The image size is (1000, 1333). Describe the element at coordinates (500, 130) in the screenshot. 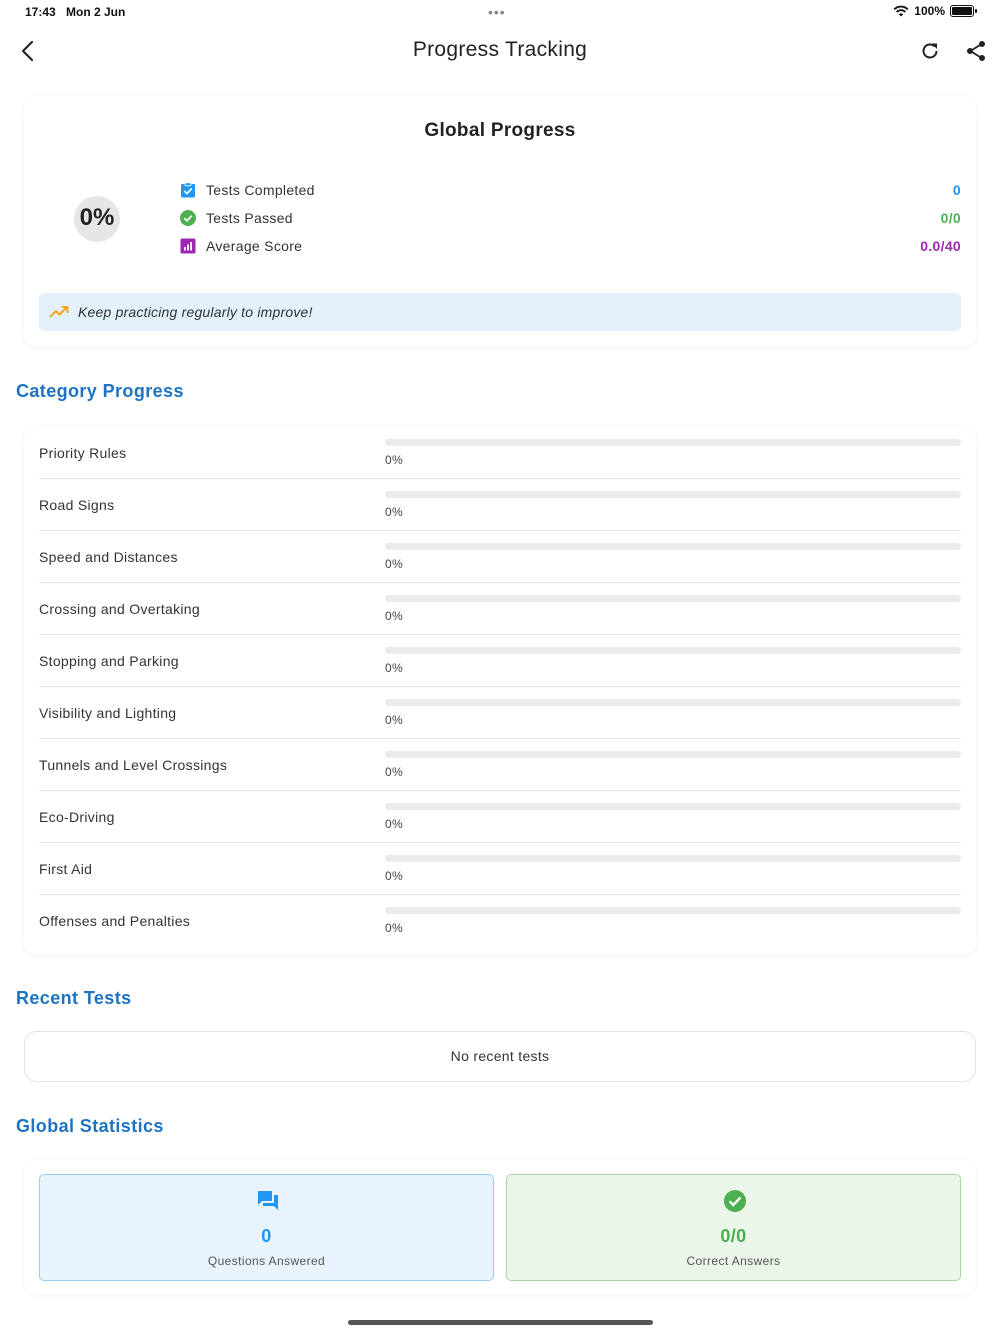

I see `global-progress-title: Global Progress` at that location.